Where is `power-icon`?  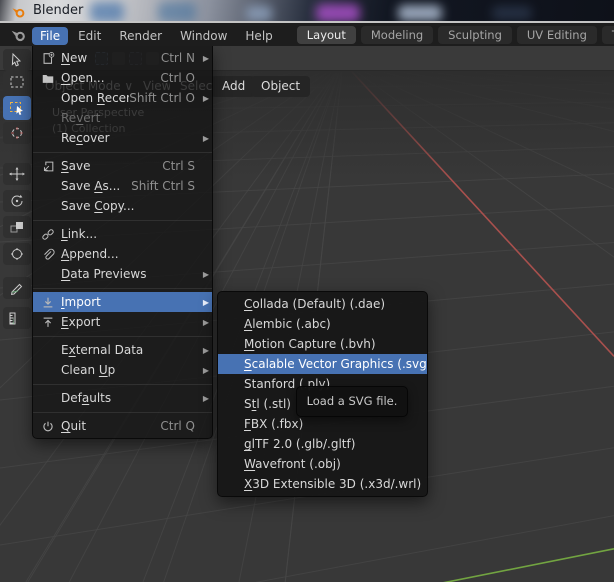 power-icon is located at coordinates (48, 426).